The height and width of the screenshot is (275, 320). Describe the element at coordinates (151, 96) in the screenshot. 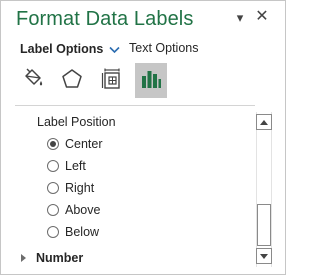

I see `selected-tab-indicator` at that location.